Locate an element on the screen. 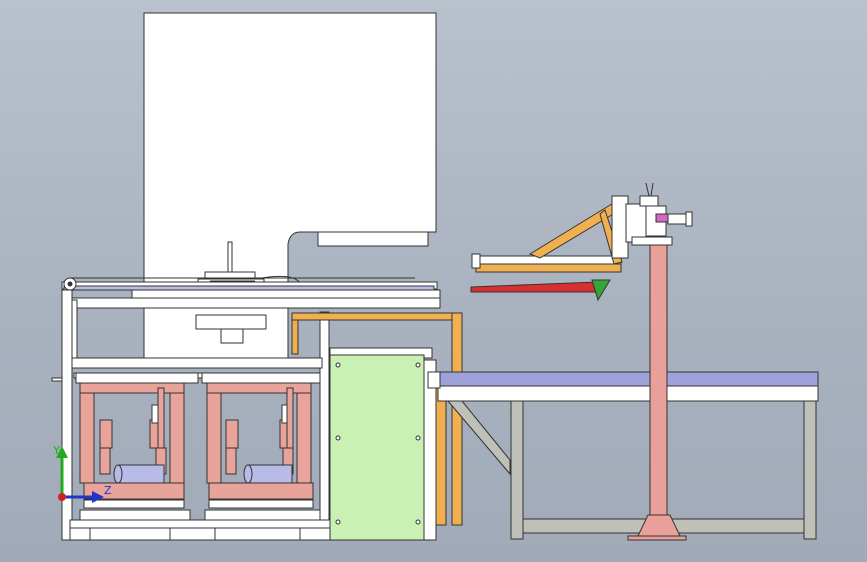 The image size is (867, 562). safety-guard is located at coordinates (383, 444).